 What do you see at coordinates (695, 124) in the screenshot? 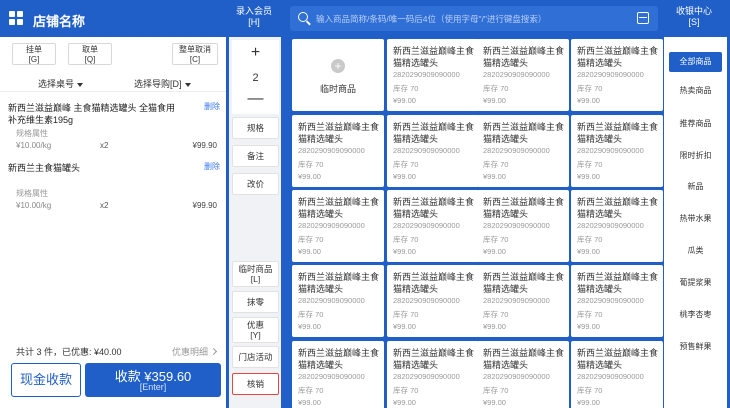
I see `category-item: 推荐商品` at bounding box center [695, 124].